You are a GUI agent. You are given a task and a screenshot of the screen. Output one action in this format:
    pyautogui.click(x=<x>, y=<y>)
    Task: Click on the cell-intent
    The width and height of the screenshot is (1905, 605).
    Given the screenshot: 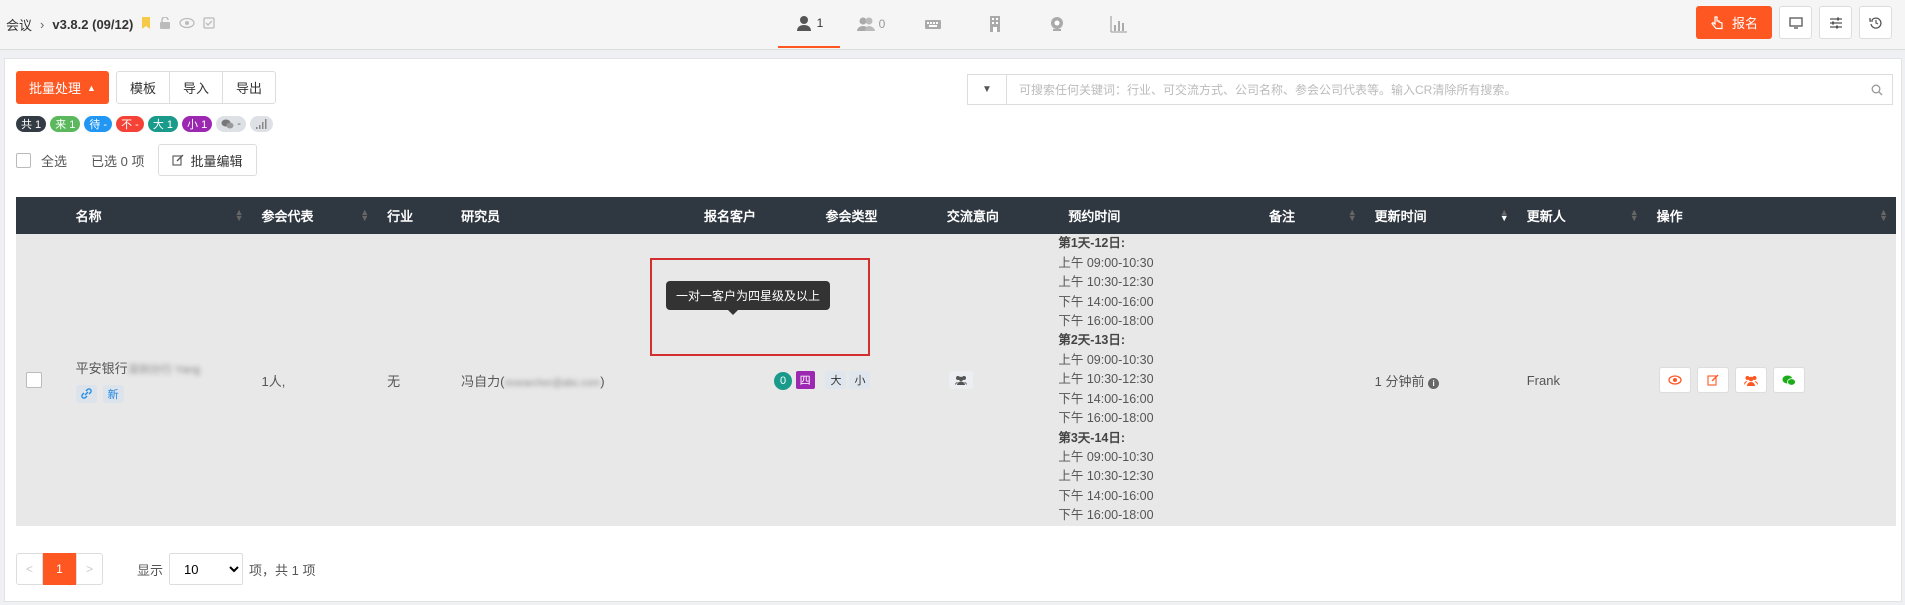 What is the action you would take?
    pyautogui.click(x=997, y=380)
    